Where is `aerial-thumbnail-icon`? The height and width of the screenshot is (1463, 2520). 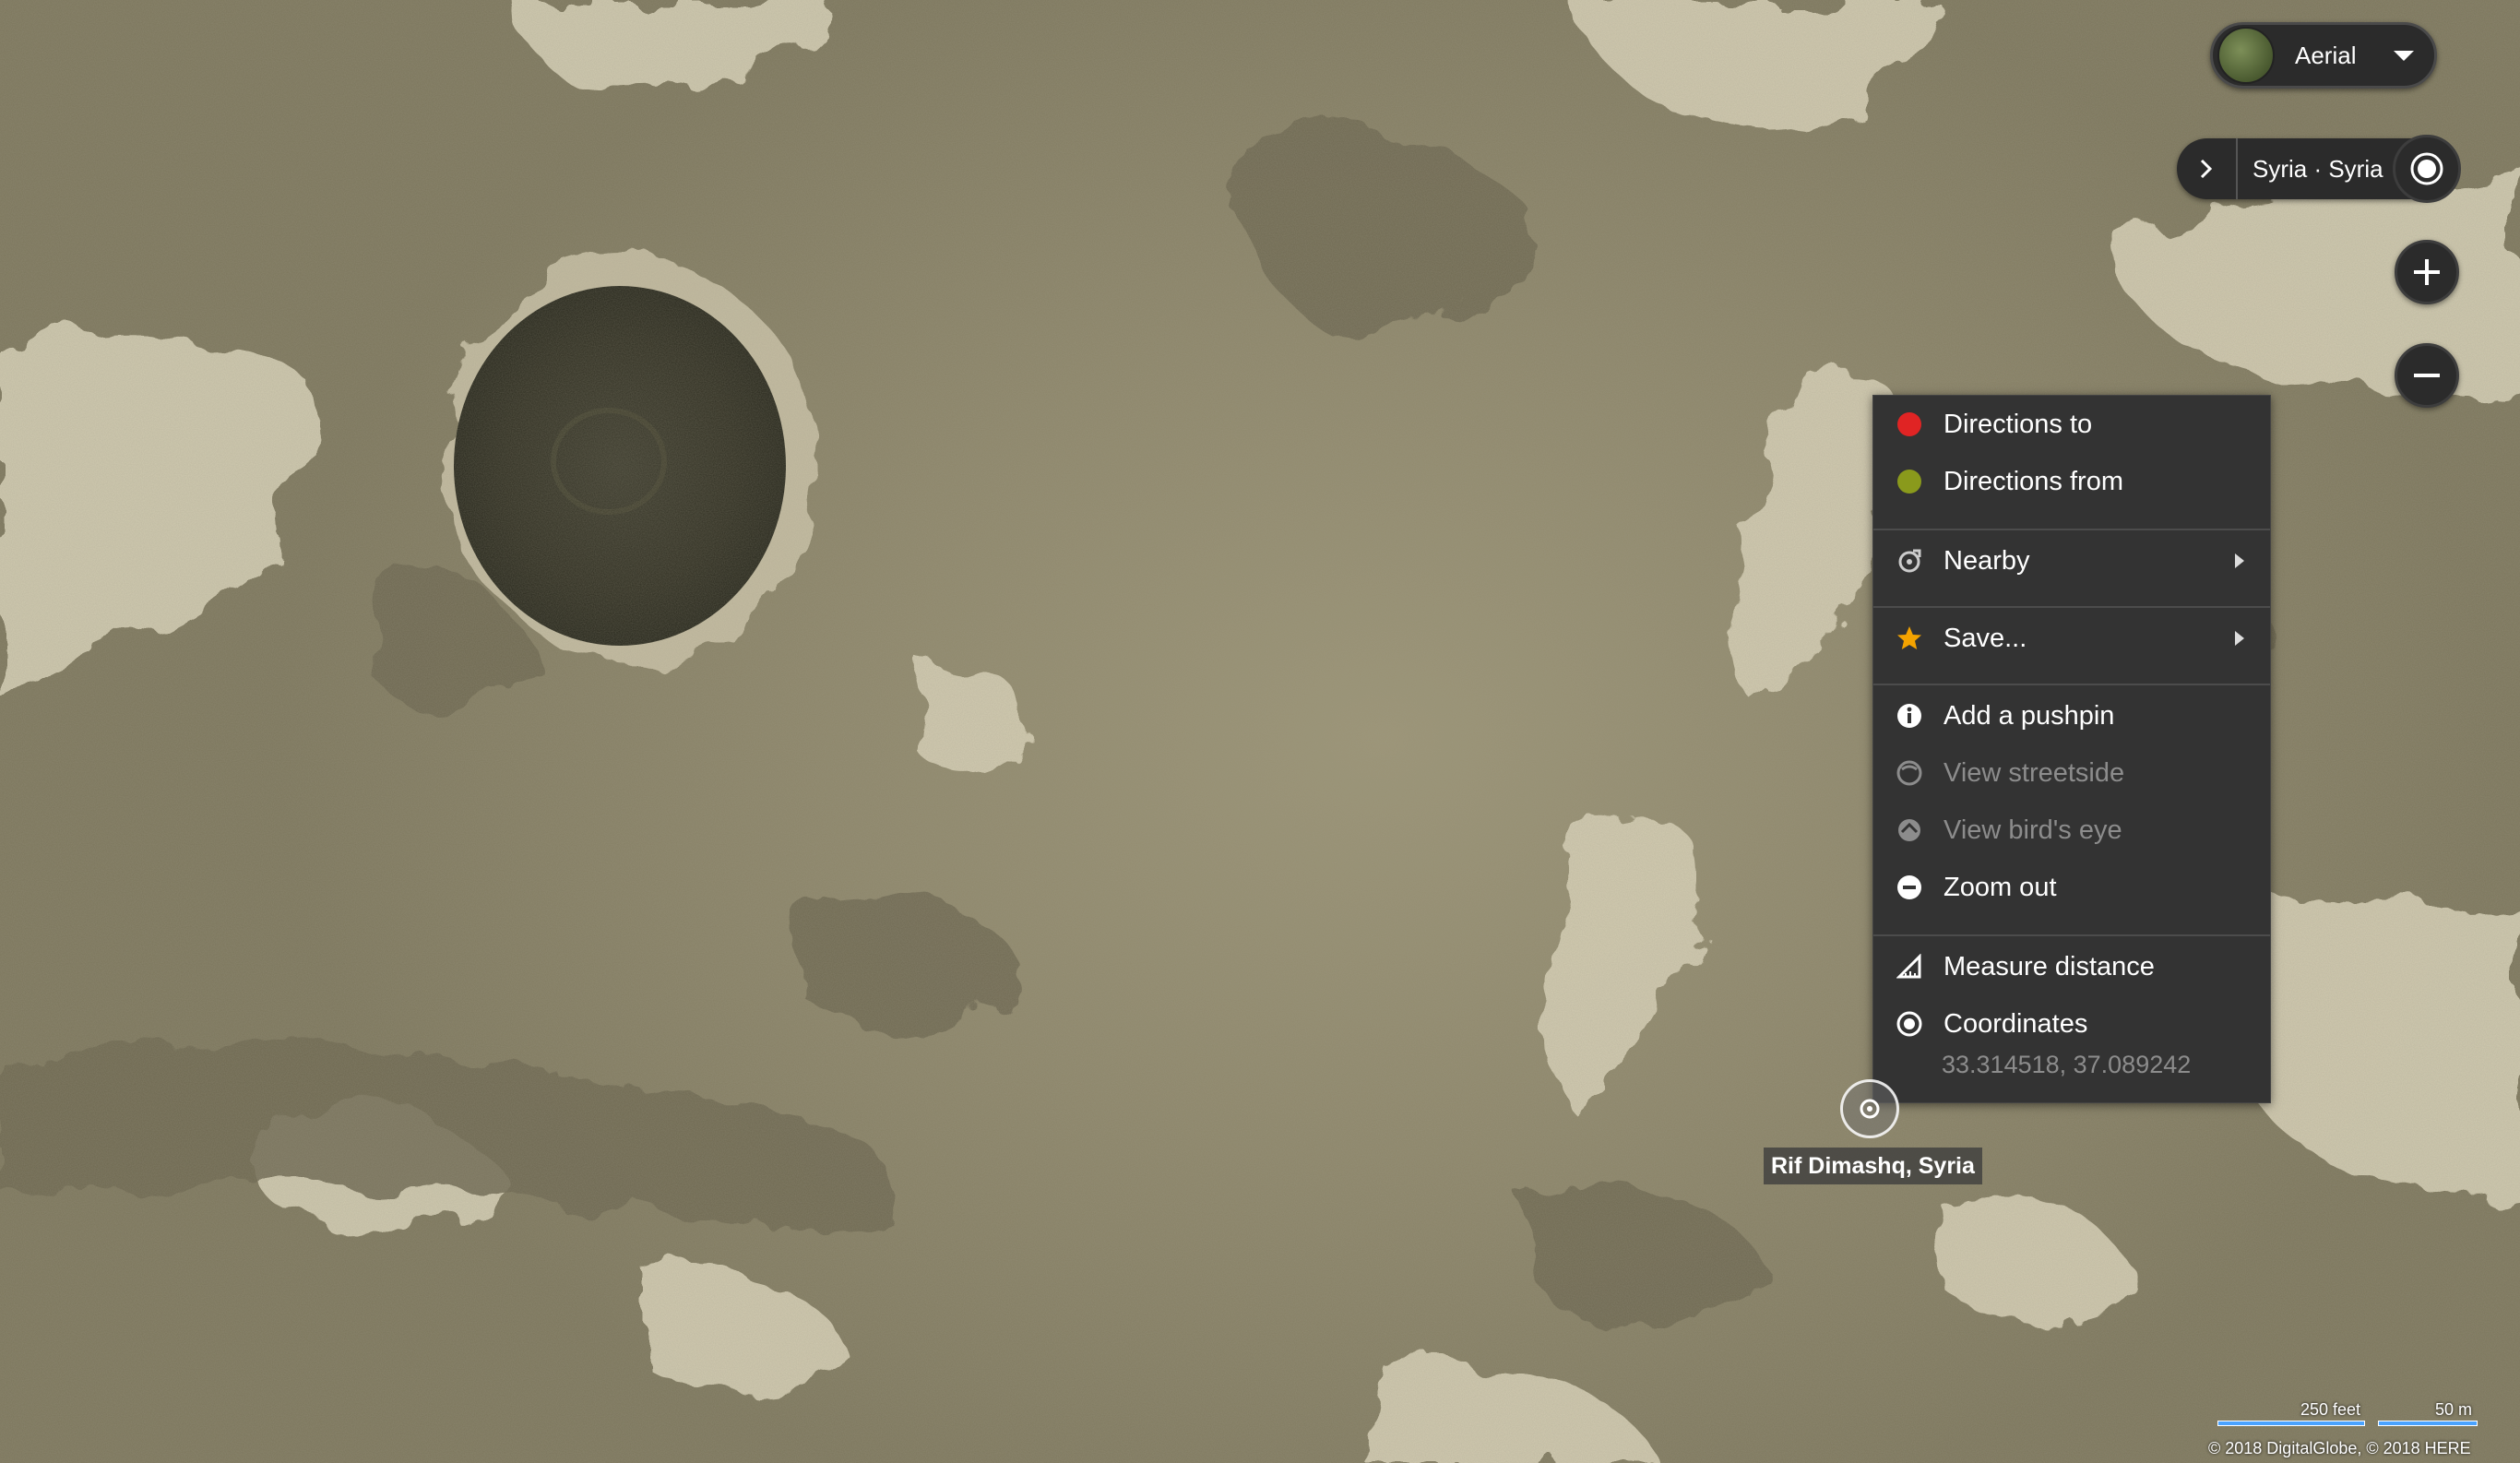
aerial-thumbnail-icon is located at coordinates (2246, 56).